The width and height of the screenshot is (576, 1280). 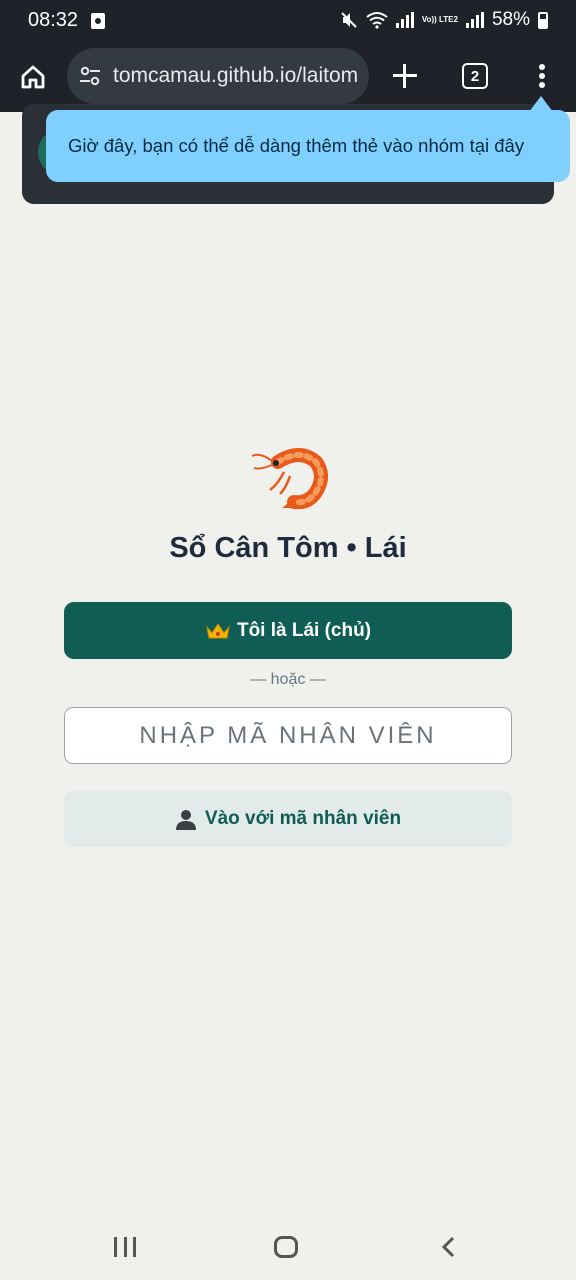 What do you see at coordinates (288, 548) in the screenshot?
I see `page-title: Sổ Cân Tôm • Lái` at bounding box center [288, 548].